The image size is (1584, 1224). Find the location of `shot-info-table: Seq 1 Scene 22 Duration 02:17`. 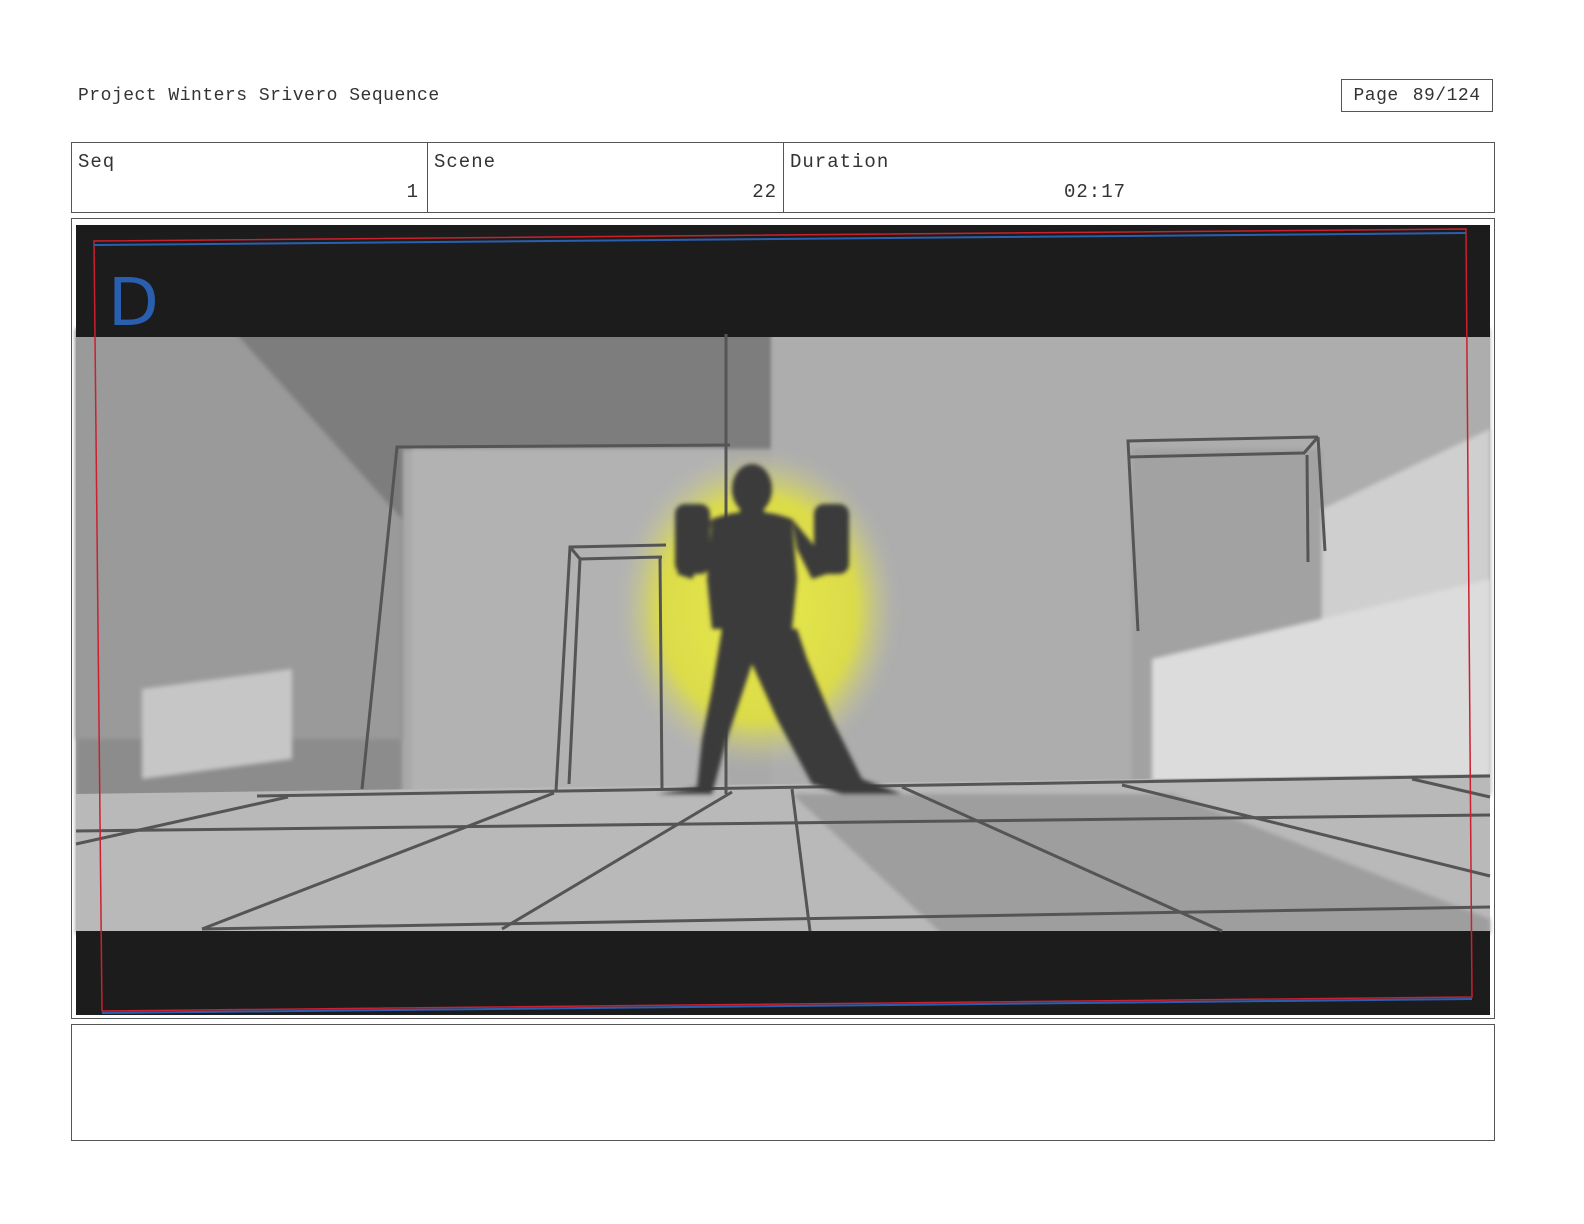

shot-info-table: Seq 1 Scene 22 Duration 02:17 is located at coordinates (783, 177).